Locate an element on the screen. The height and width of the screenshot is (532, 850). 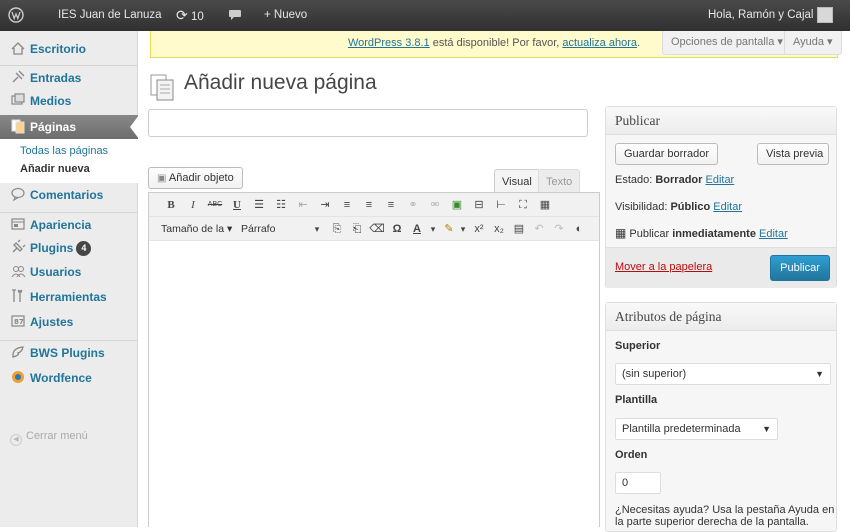
align-left-icon: ≡ is located at coordinates (347, 205).